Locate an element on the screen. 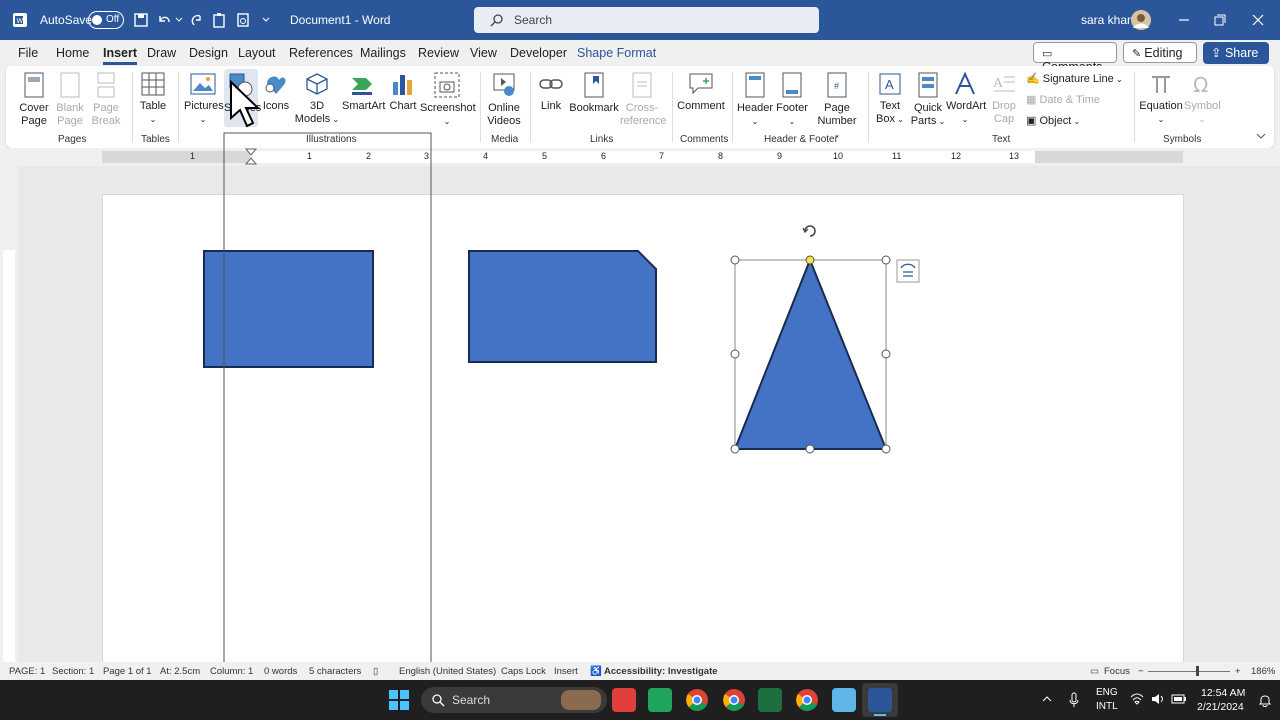  focus-button: Focus is located at coordinates (1117, 671).